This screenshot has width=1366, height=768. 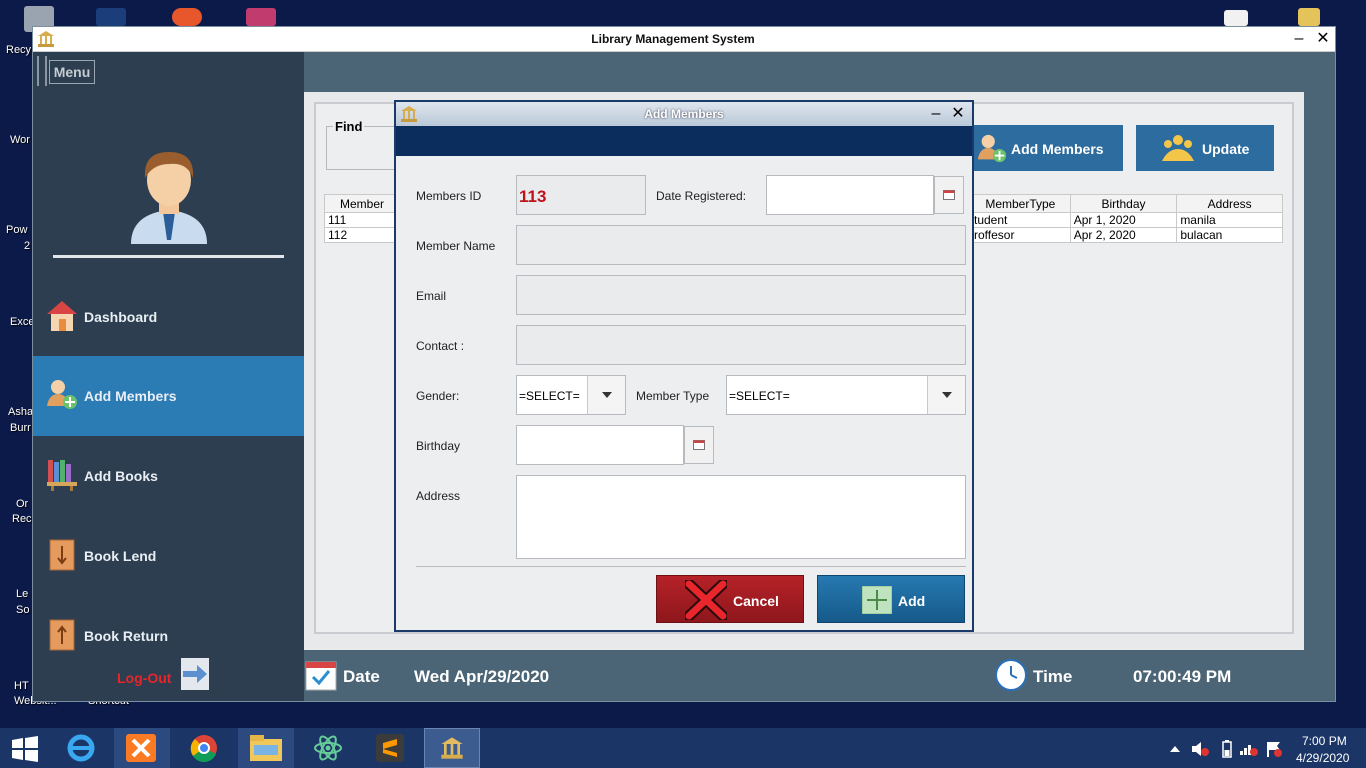 I want to click on birthday-input, so click(x=600, y=445).